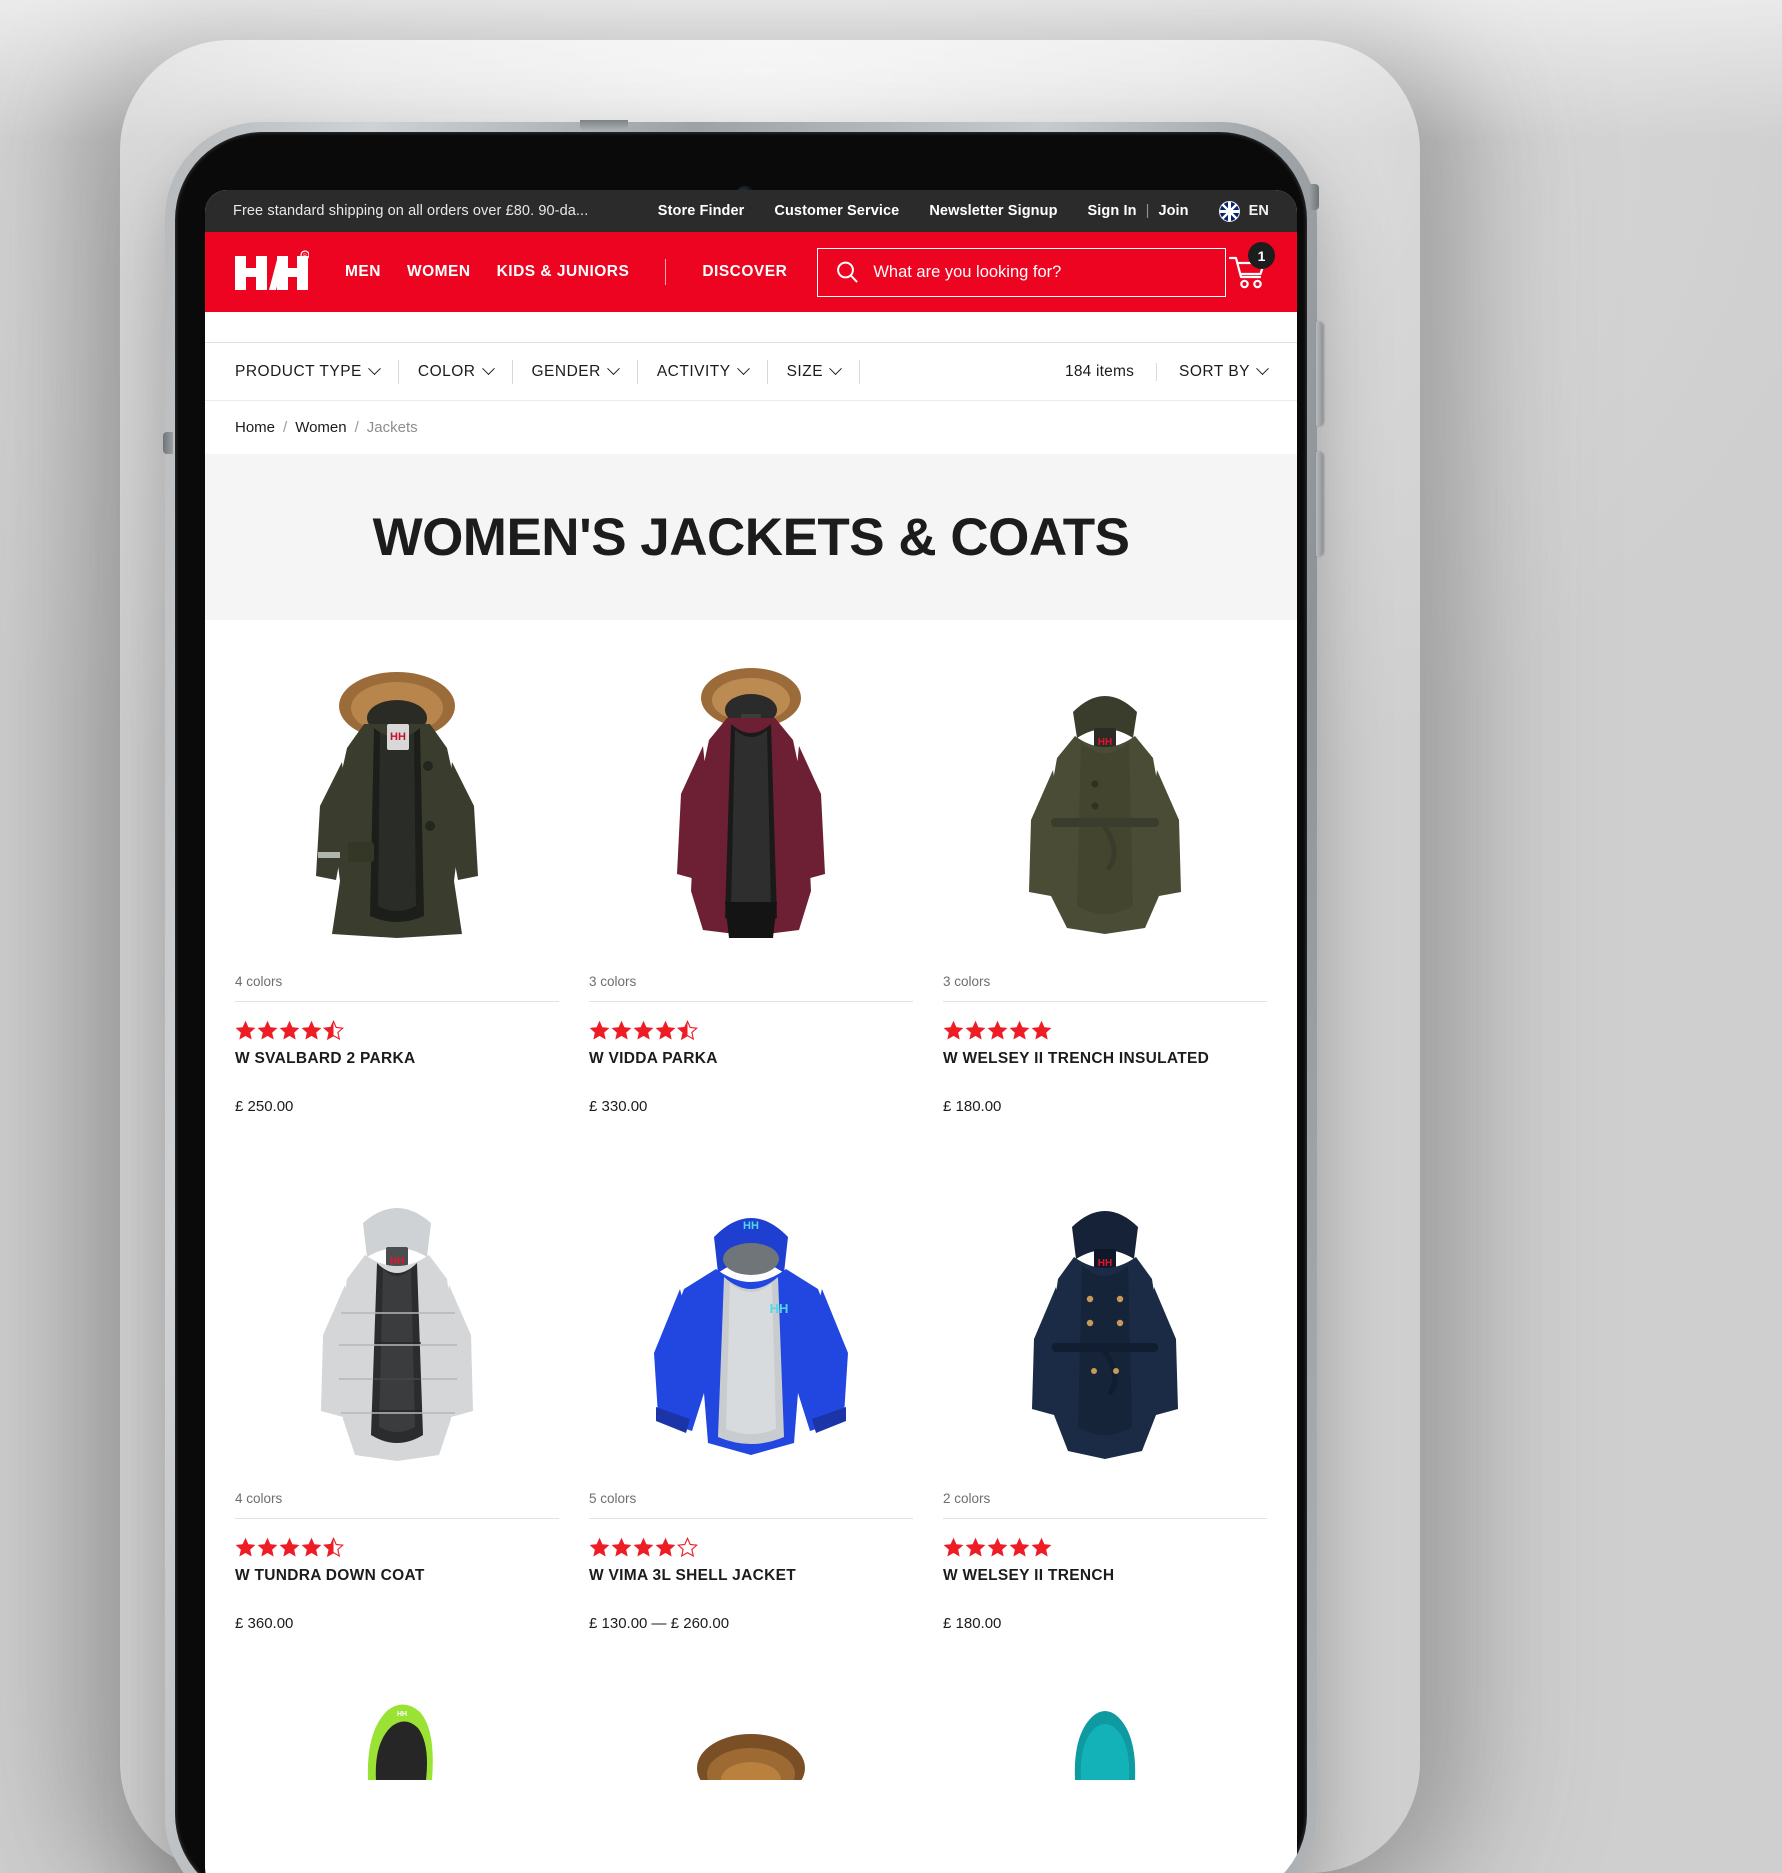 This screenshot has height=1873, width=1782. Describe the element at coordinates (1112, 211) in the screenshot. I see `sign-in-link: Sign In` at that location.